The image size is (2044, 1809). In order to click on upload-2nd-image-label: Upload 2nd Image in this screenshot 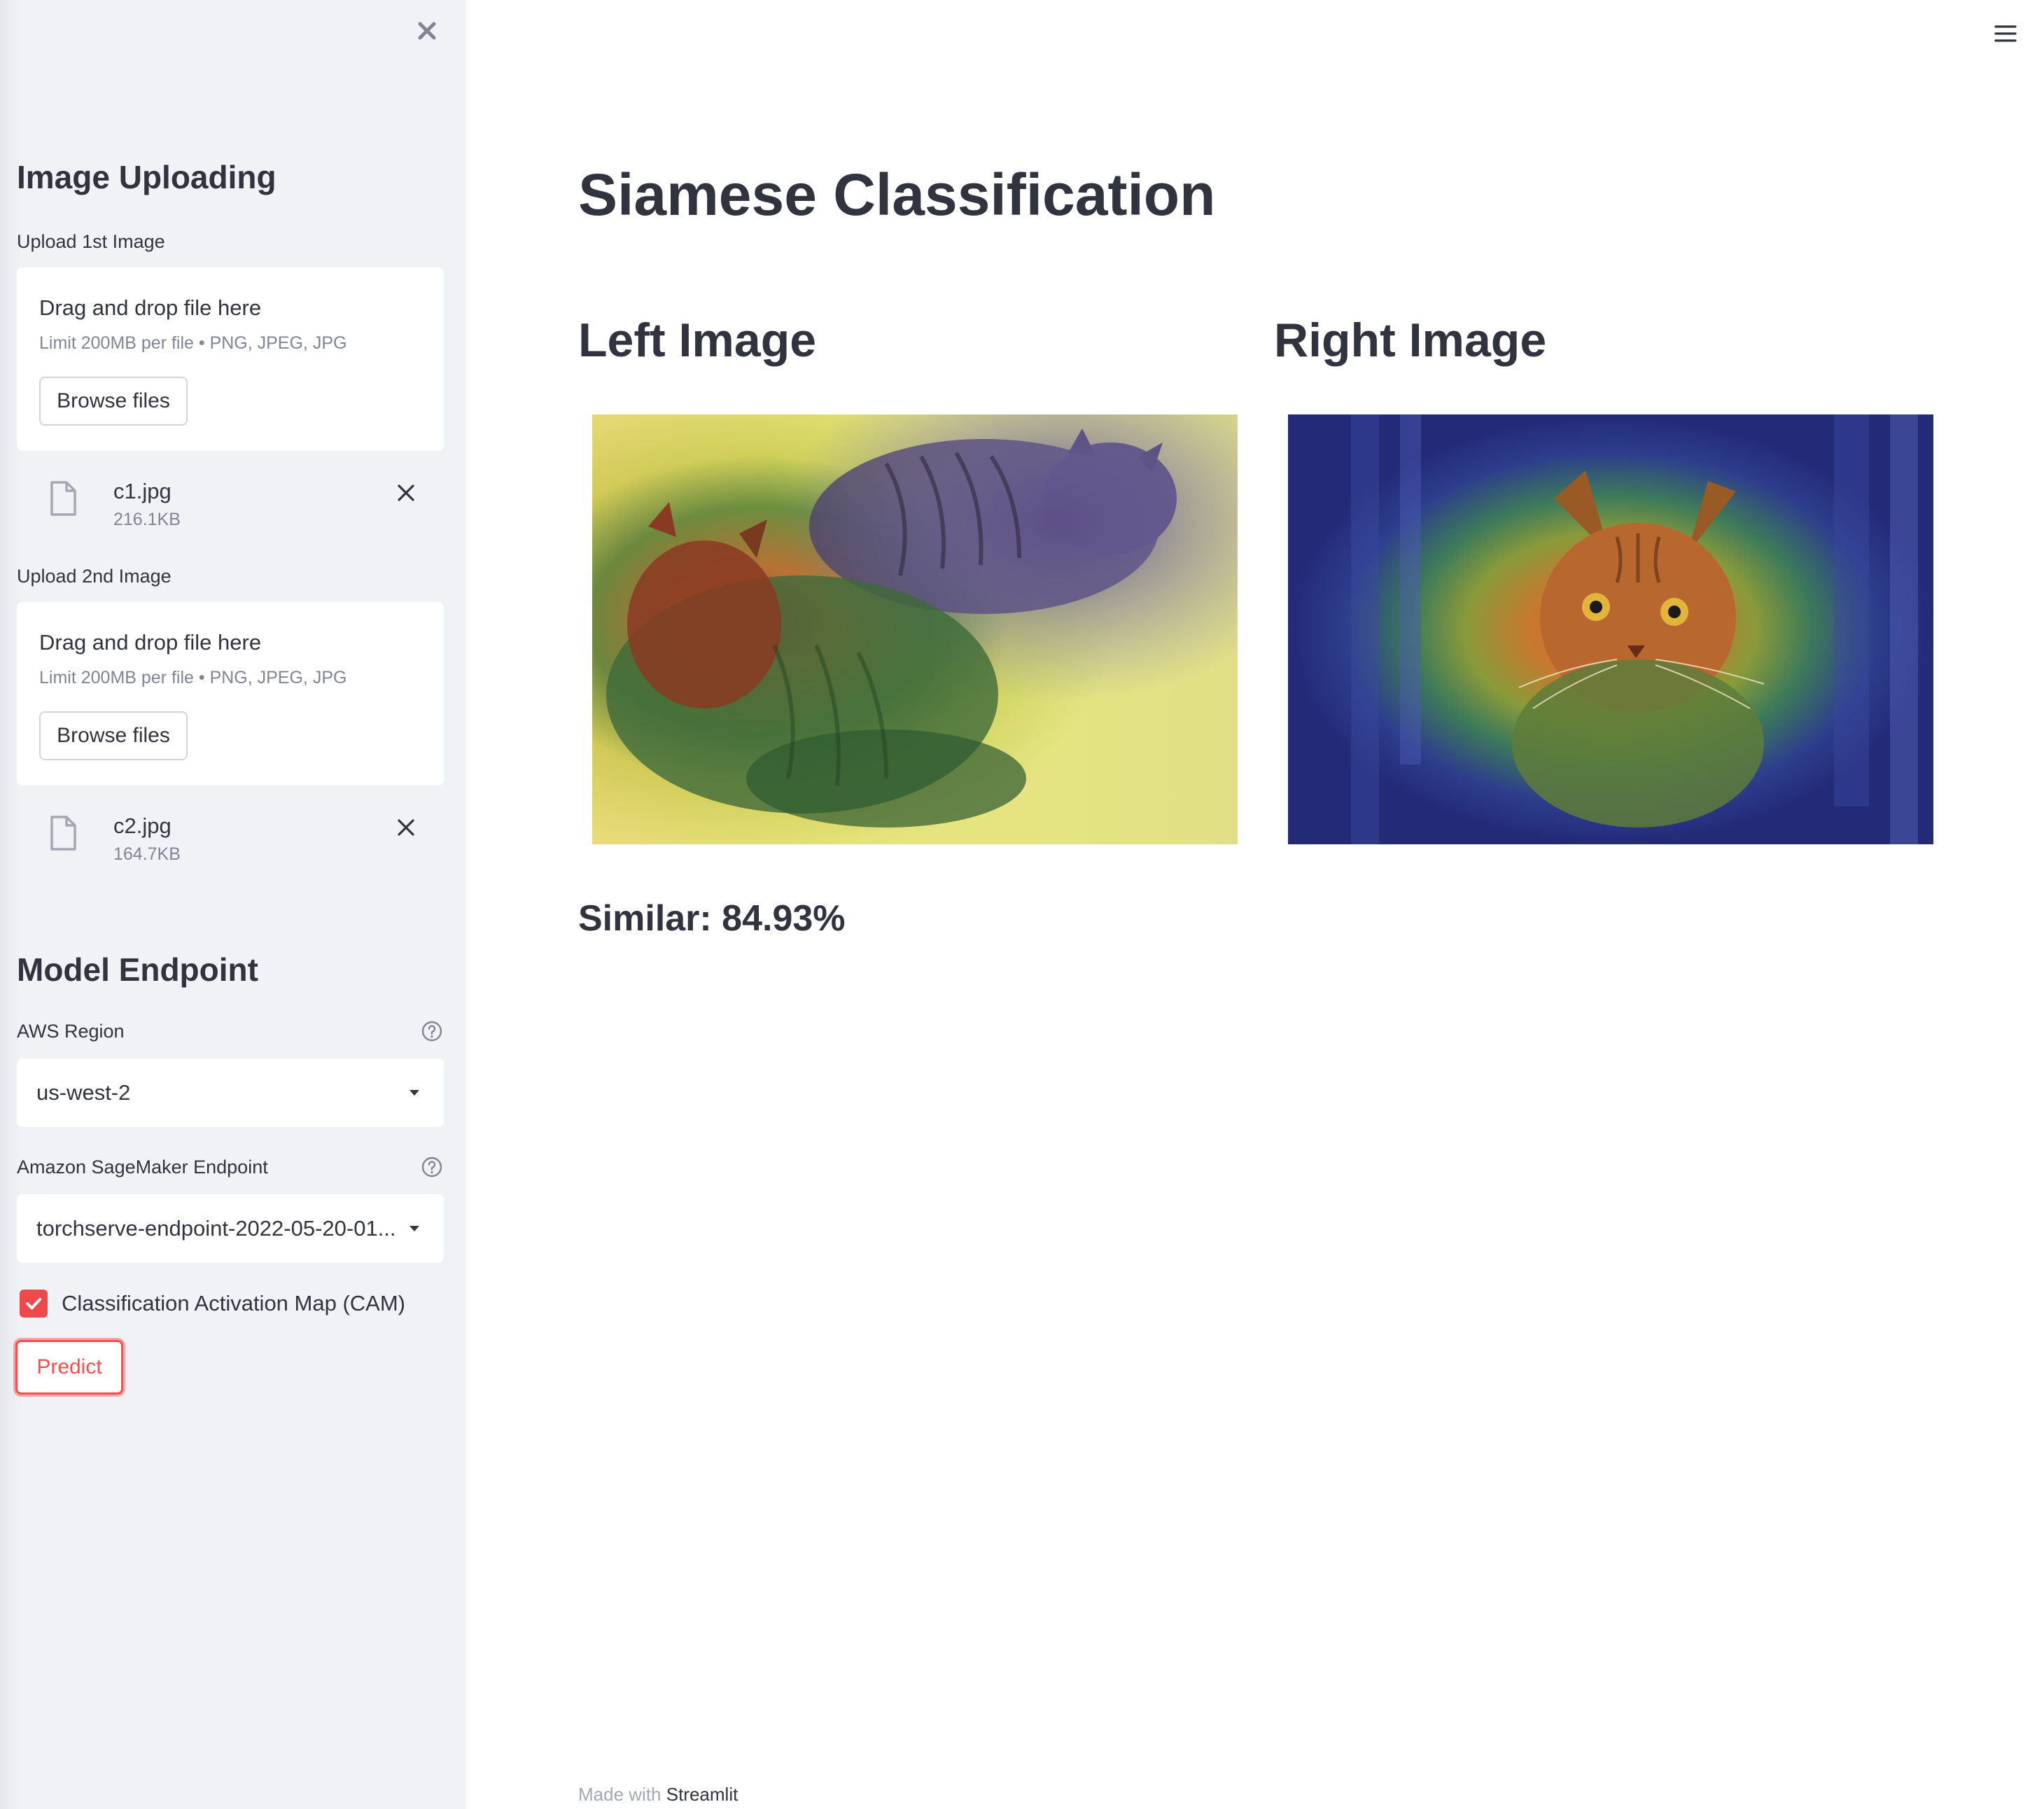, I will do `click(94, 576)`.